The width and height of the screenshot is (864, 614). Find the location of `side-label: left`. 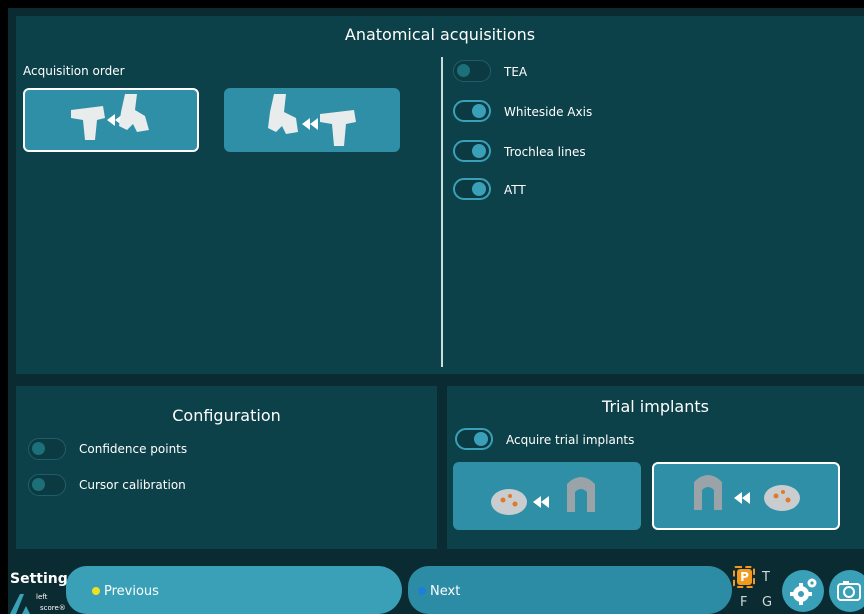

side-label: left is located at coordinates (42, 597).